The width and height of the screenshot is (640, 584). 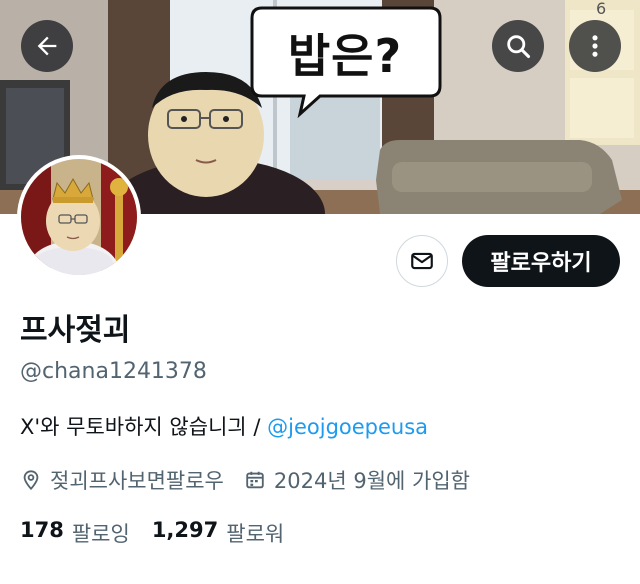 I want to click on joined-text: 2024년 9월에 가입함, so click(x=371, y=481).